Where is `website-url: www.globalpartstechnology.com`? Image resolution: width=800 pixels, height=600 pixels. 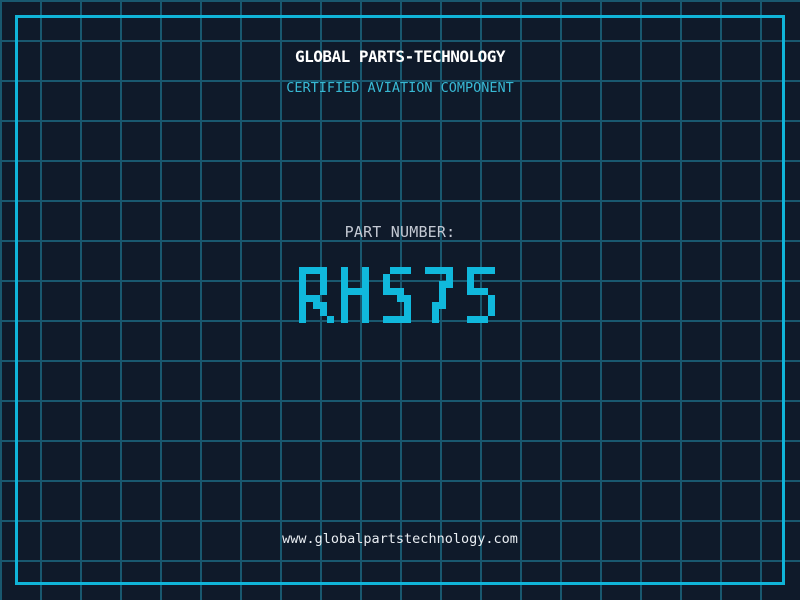 website-url: www.globalpartstechnology.com is located at coordinates (400, 539).